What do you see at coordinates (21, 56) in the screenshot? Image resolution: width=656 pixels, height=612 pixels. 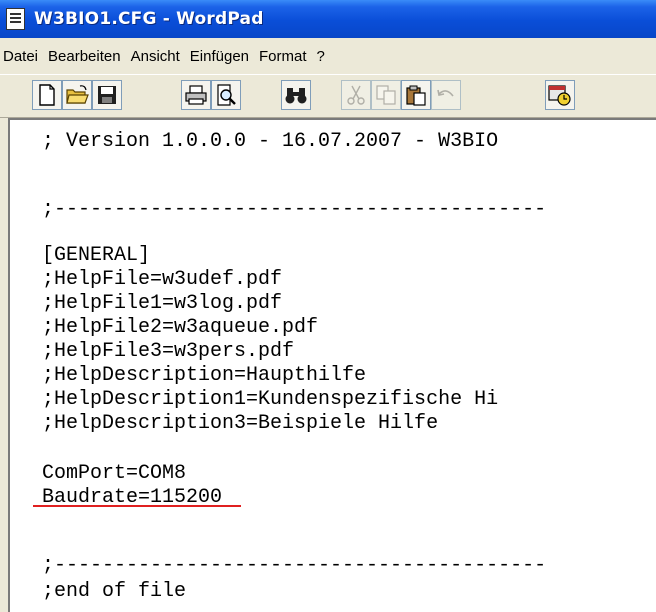 I see `menu-datei: Datei` at bounding box center [21, 56].